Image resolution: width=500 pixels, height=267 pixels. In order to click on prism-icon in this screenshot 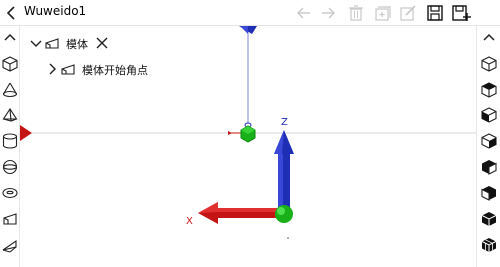, I will do `click(9, 246)`.